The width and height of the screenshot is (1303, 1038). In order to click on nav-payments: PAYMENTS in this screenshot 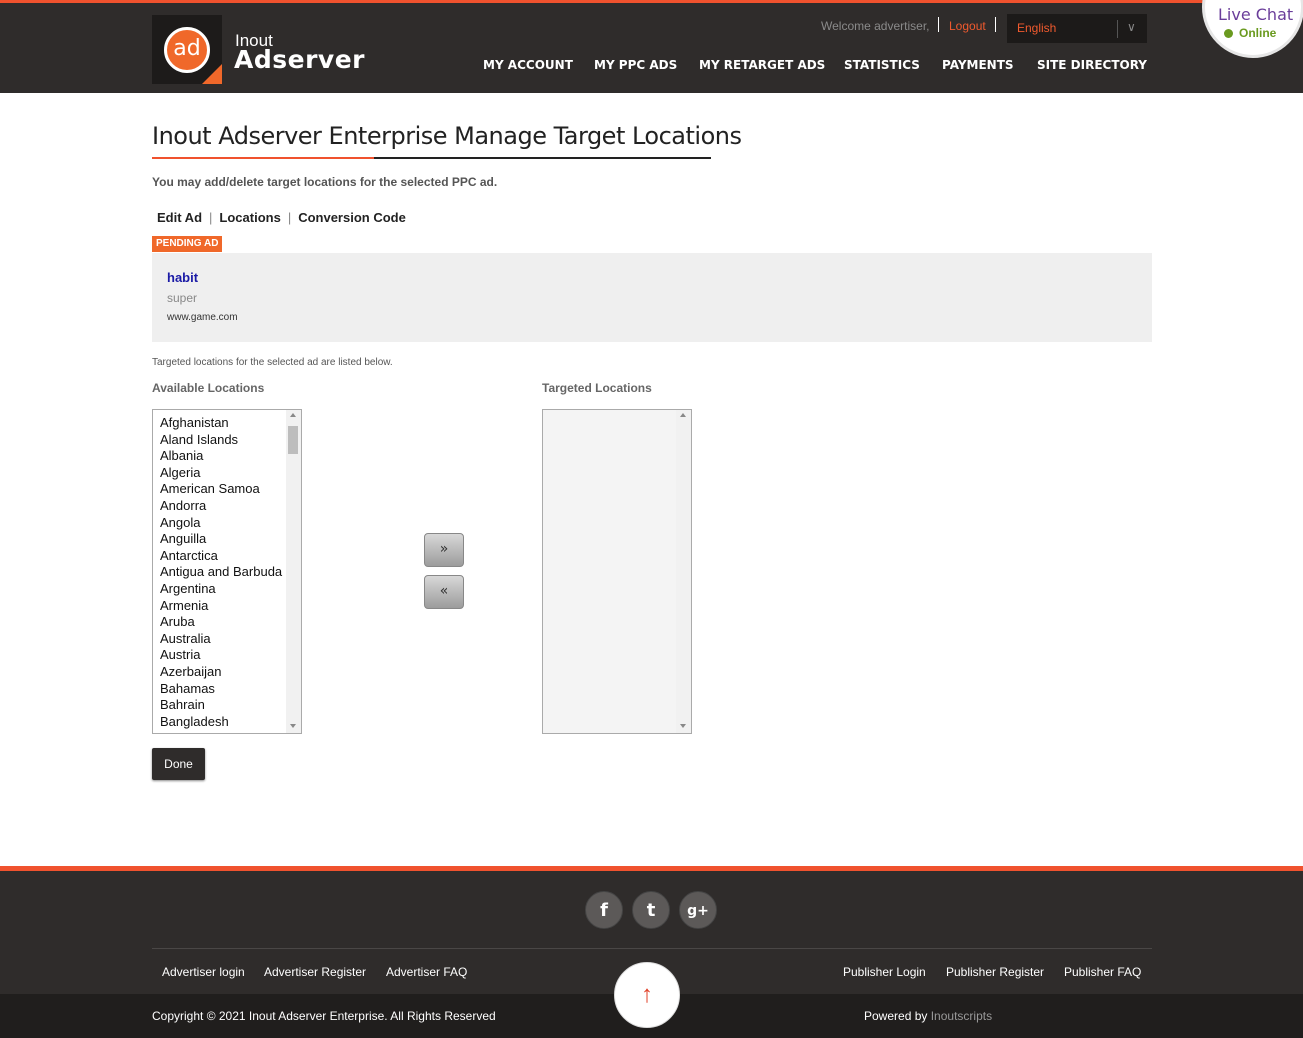, I will do `click(978, 65)`.